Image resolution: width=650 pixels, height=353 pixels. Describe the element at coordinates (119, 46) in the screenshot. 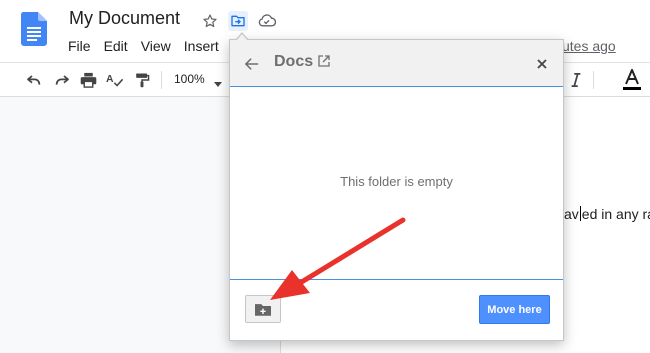

I see `menu-edit: Edit` at that location.